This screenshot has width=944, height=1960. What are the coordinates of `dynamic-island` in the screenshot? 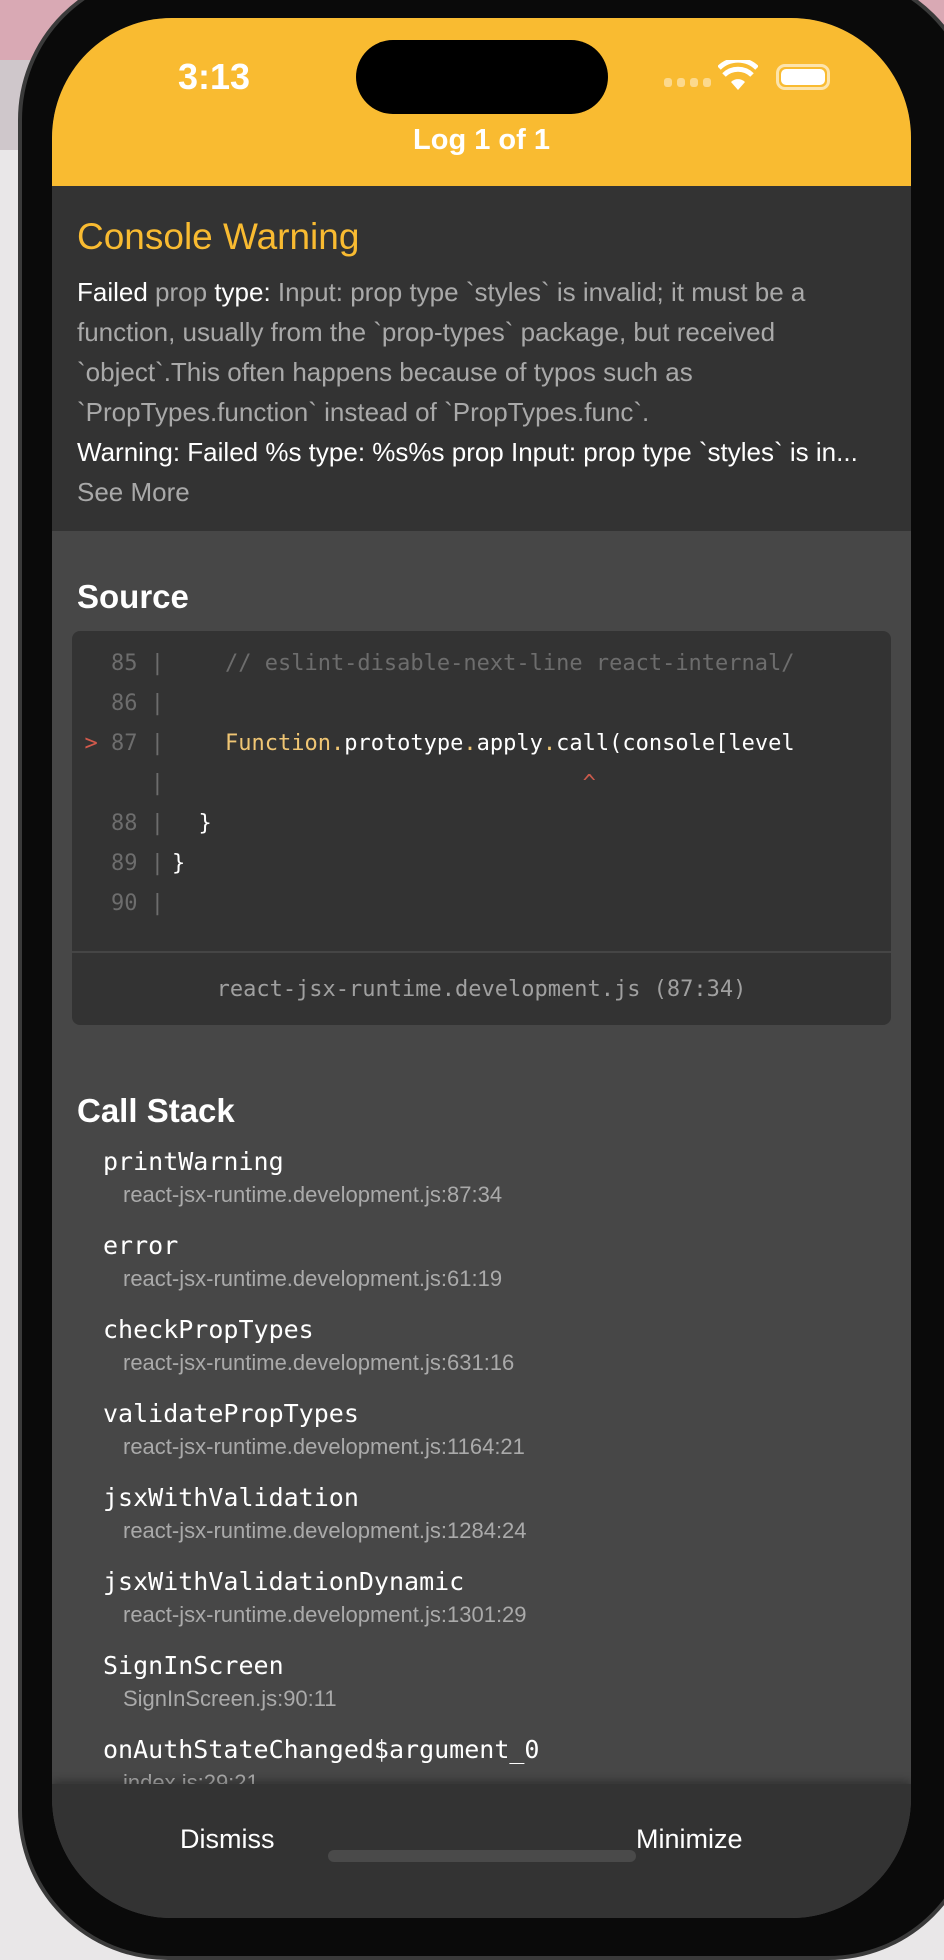 It's located at (482, 77).